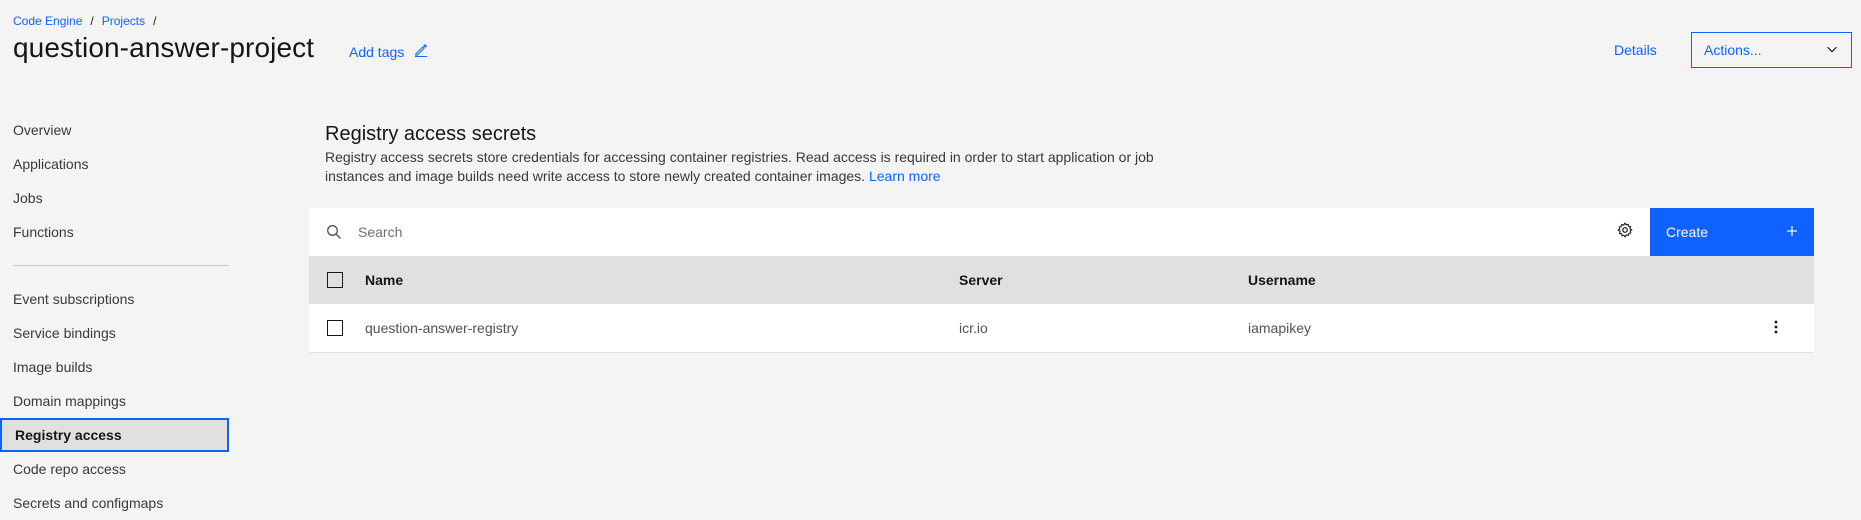  Describe the element at coordinates (115, 503) in the screenshot. I see `sidebar-item-secrets-and-configmaps: Secrets and configmaps` at that location.